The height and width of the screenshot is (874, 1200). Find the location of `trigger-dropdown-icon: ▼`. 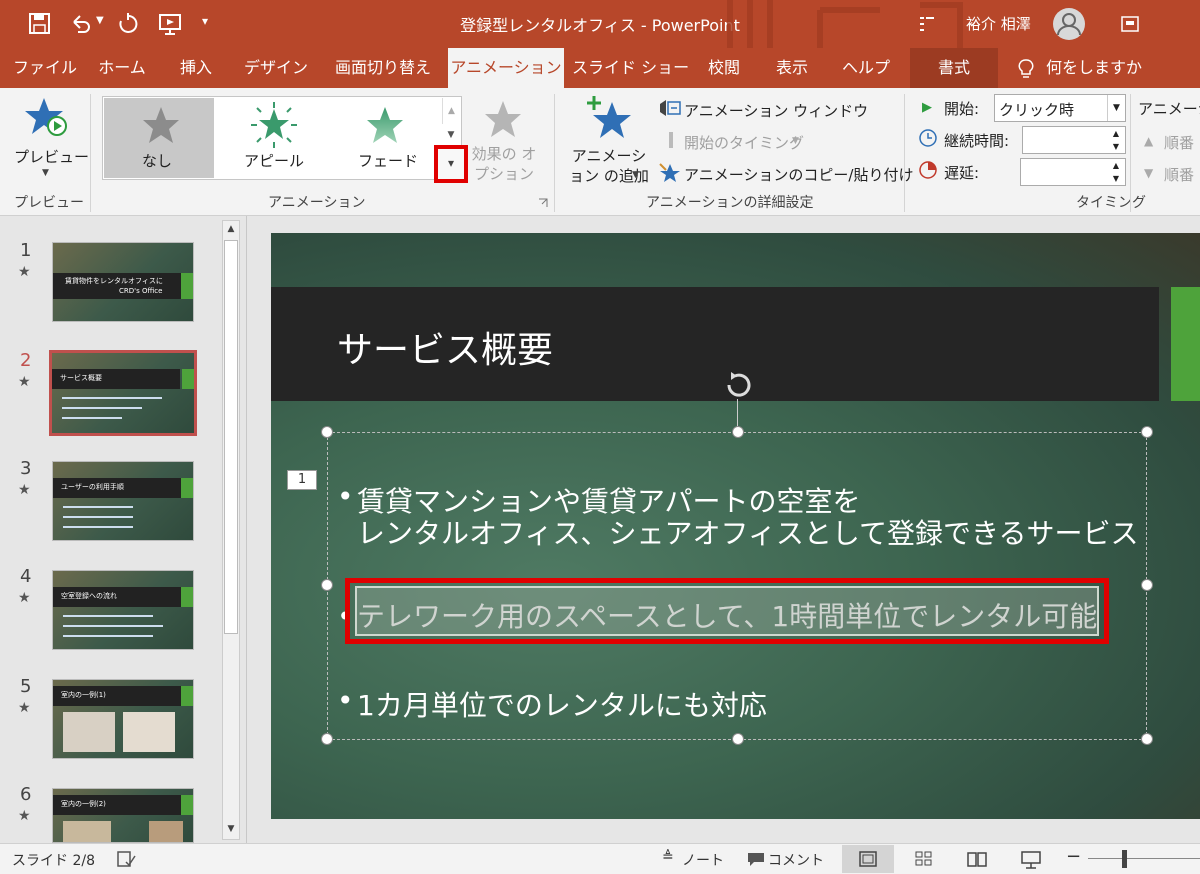

trigger-dropdown-icon: ▼ is located at coordinates (795, 141).